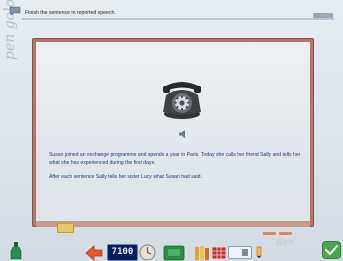 The image size is (343, 261). I want to click on speech-bubble-icon, so click(15, 11).